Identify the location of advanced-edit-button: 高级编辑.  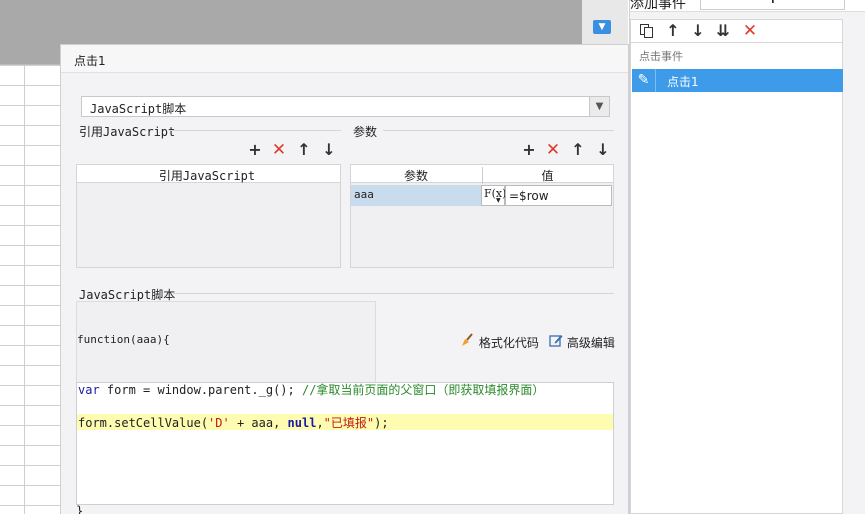
(582, 342).